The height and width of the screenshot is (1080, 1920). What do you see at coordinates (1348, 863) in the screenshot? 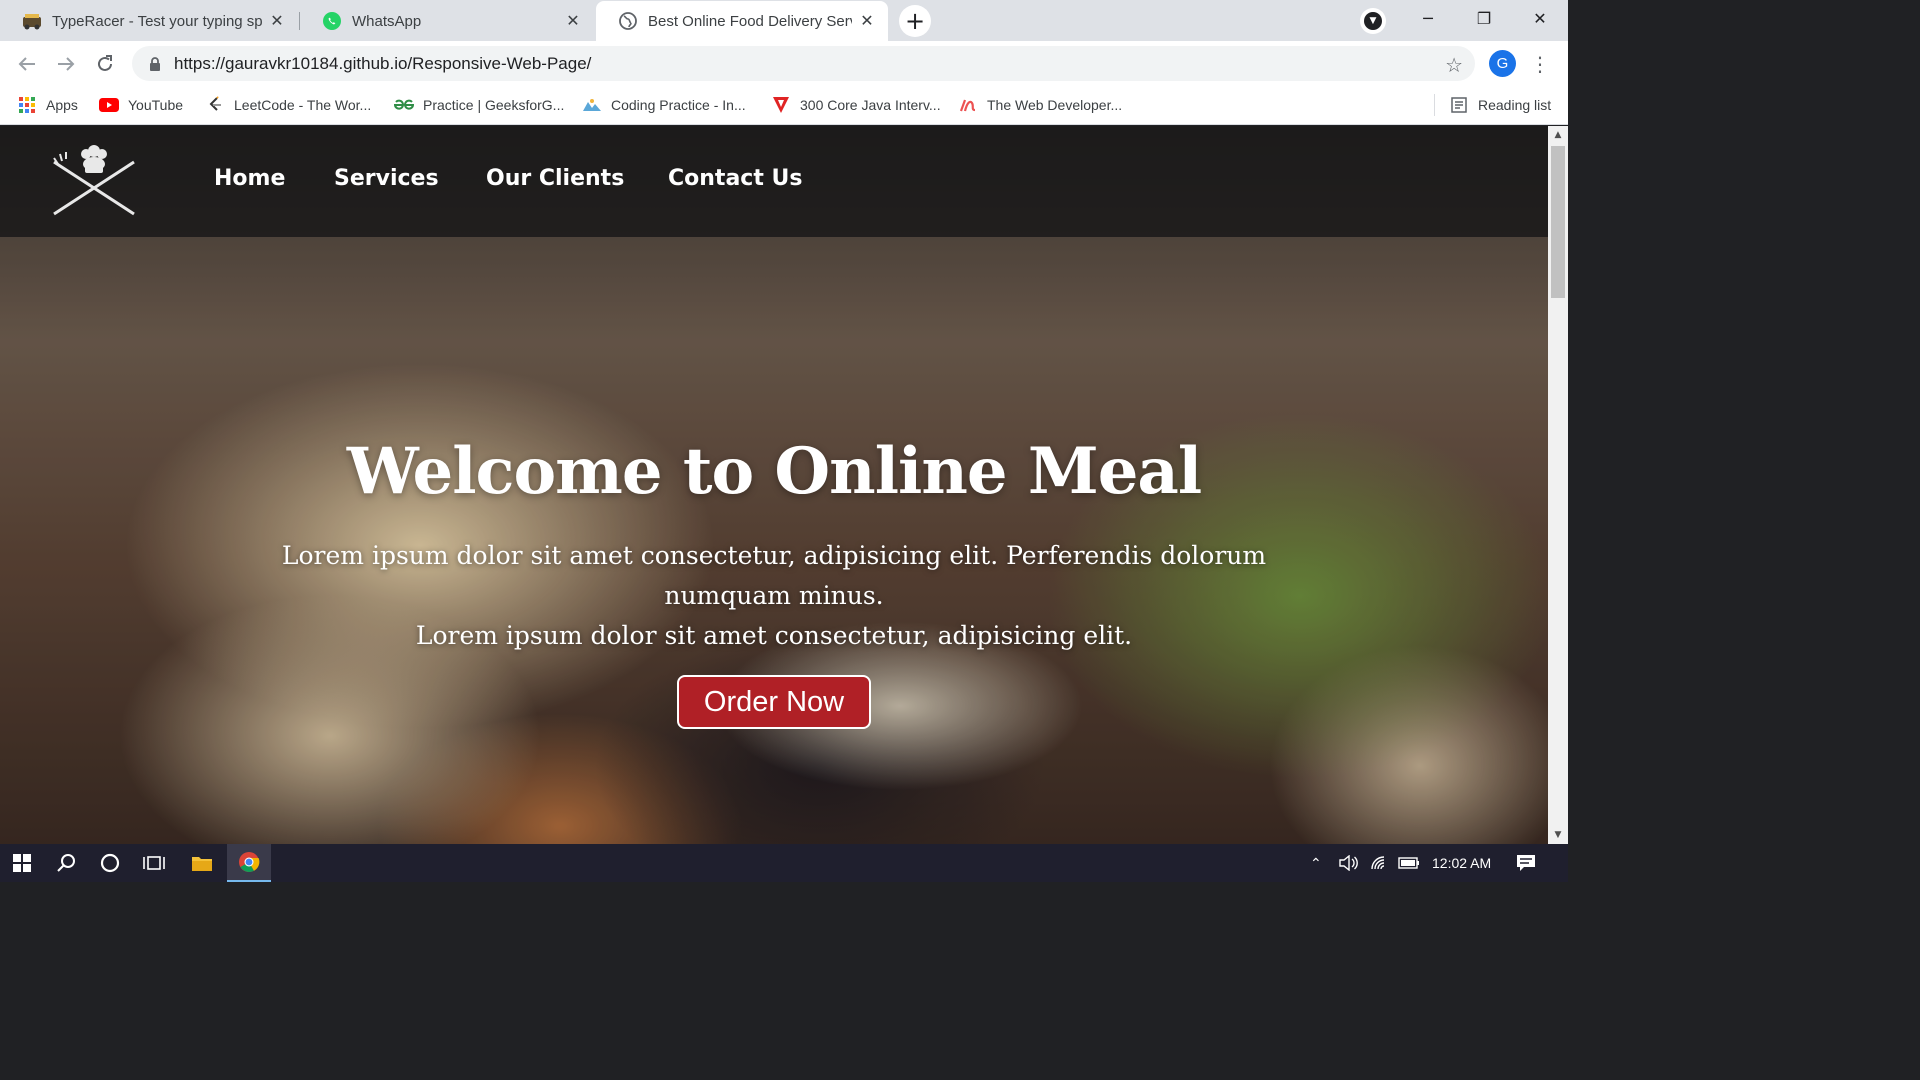
I see `volume-icon` at bounding box center [1348, 863].